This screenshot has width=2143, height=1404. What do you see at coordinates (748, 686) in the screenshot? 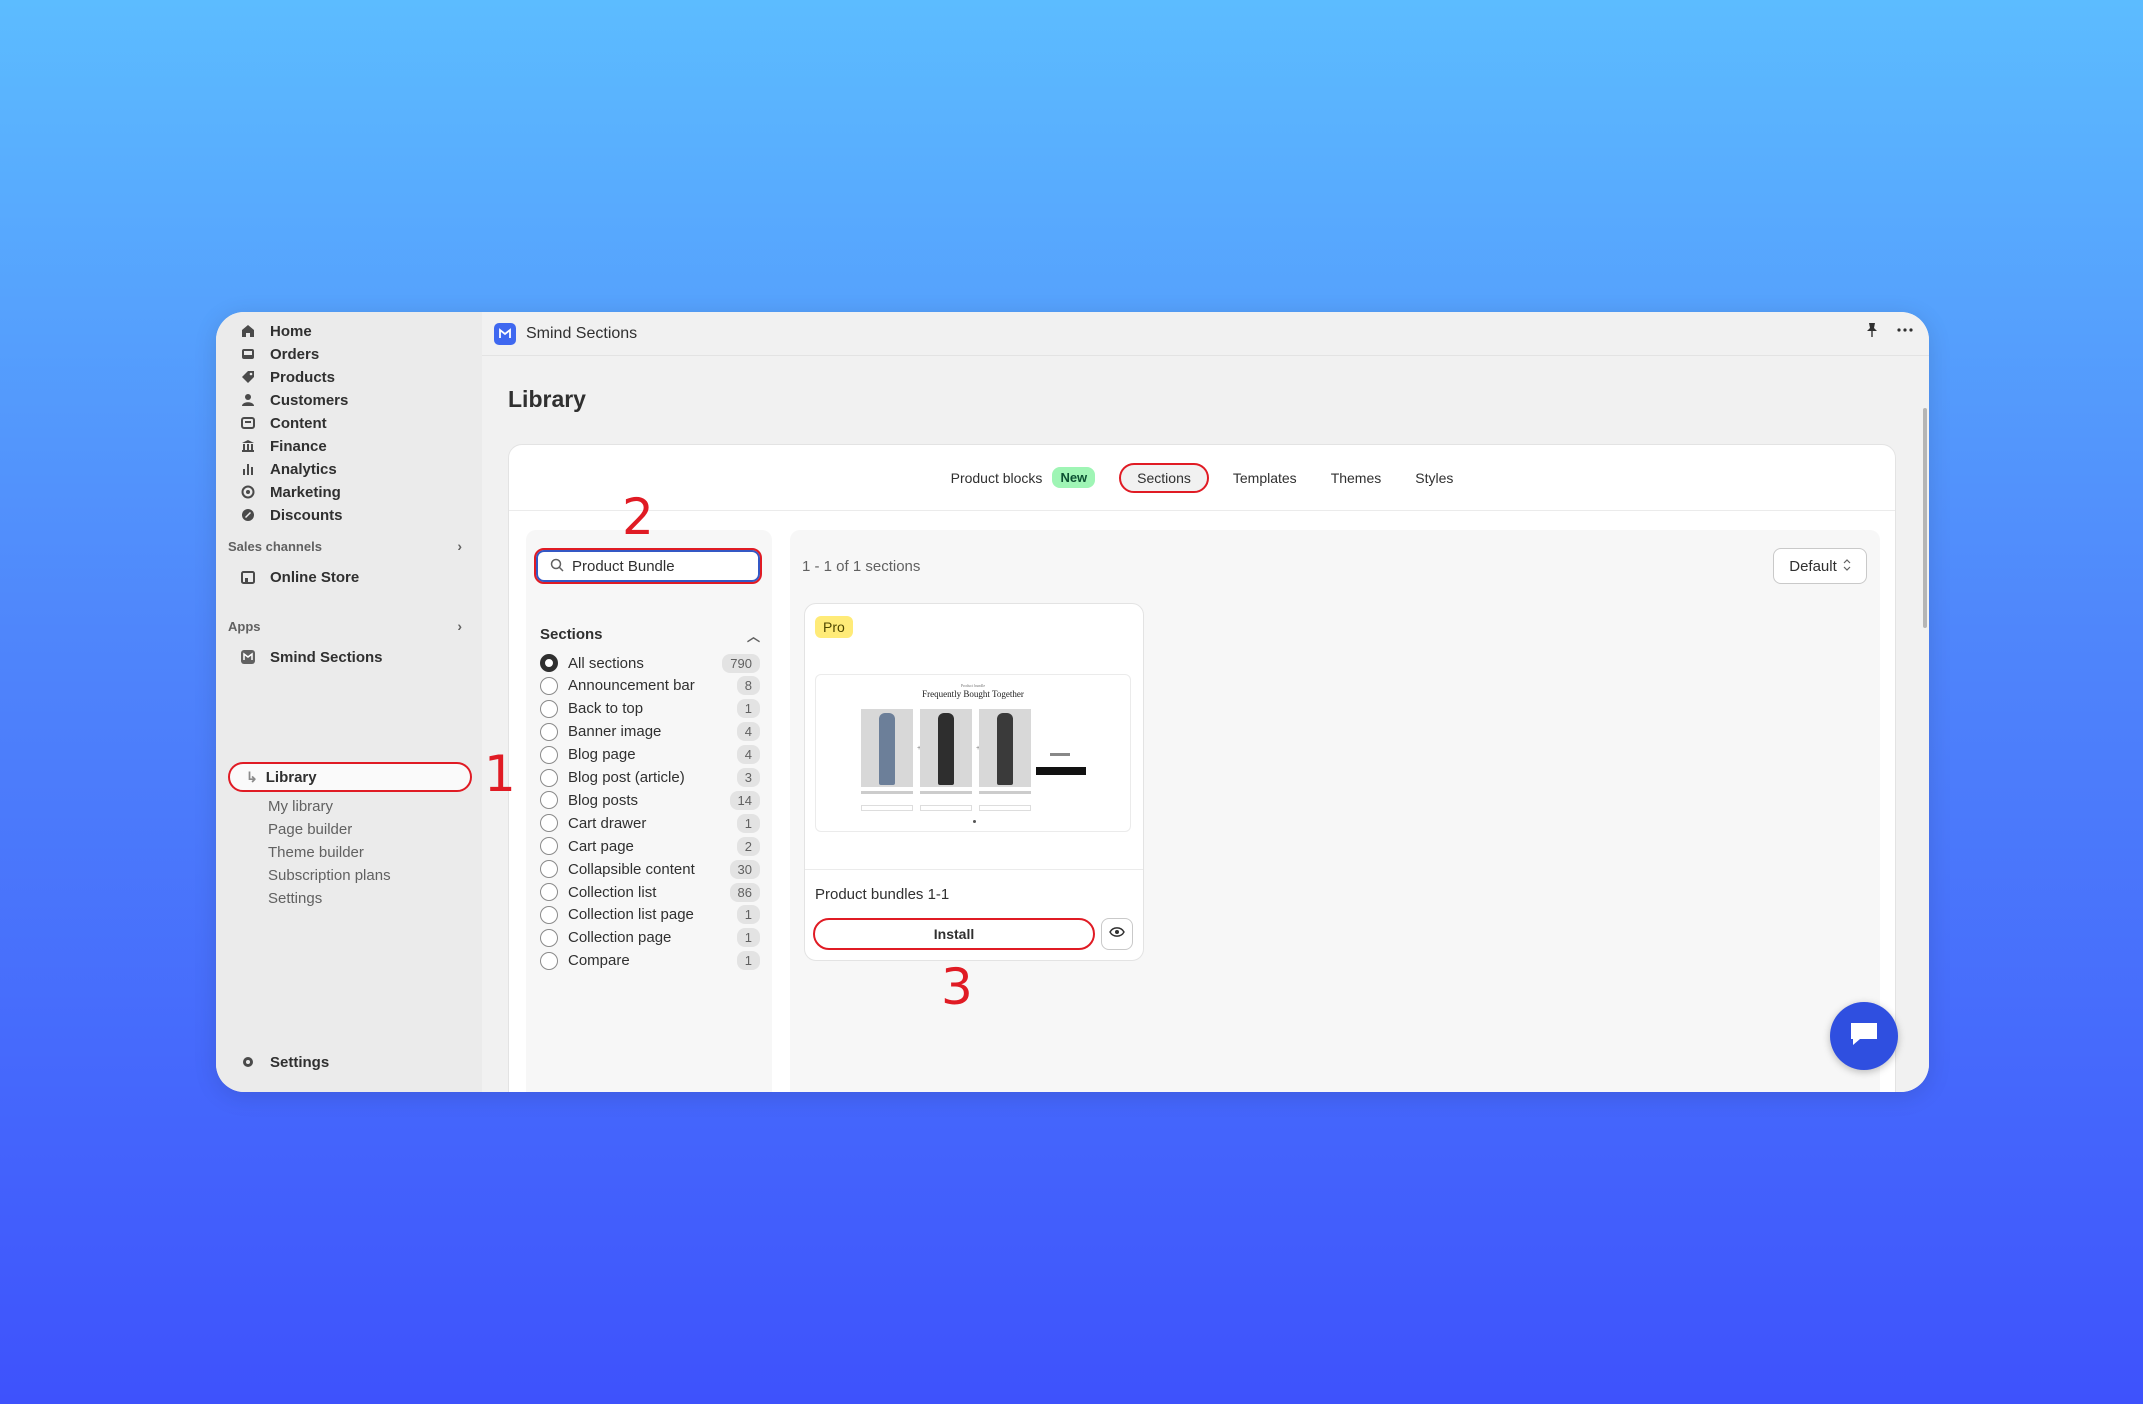
I see `filter-option-count: 8` at bounding box center [748, 686].